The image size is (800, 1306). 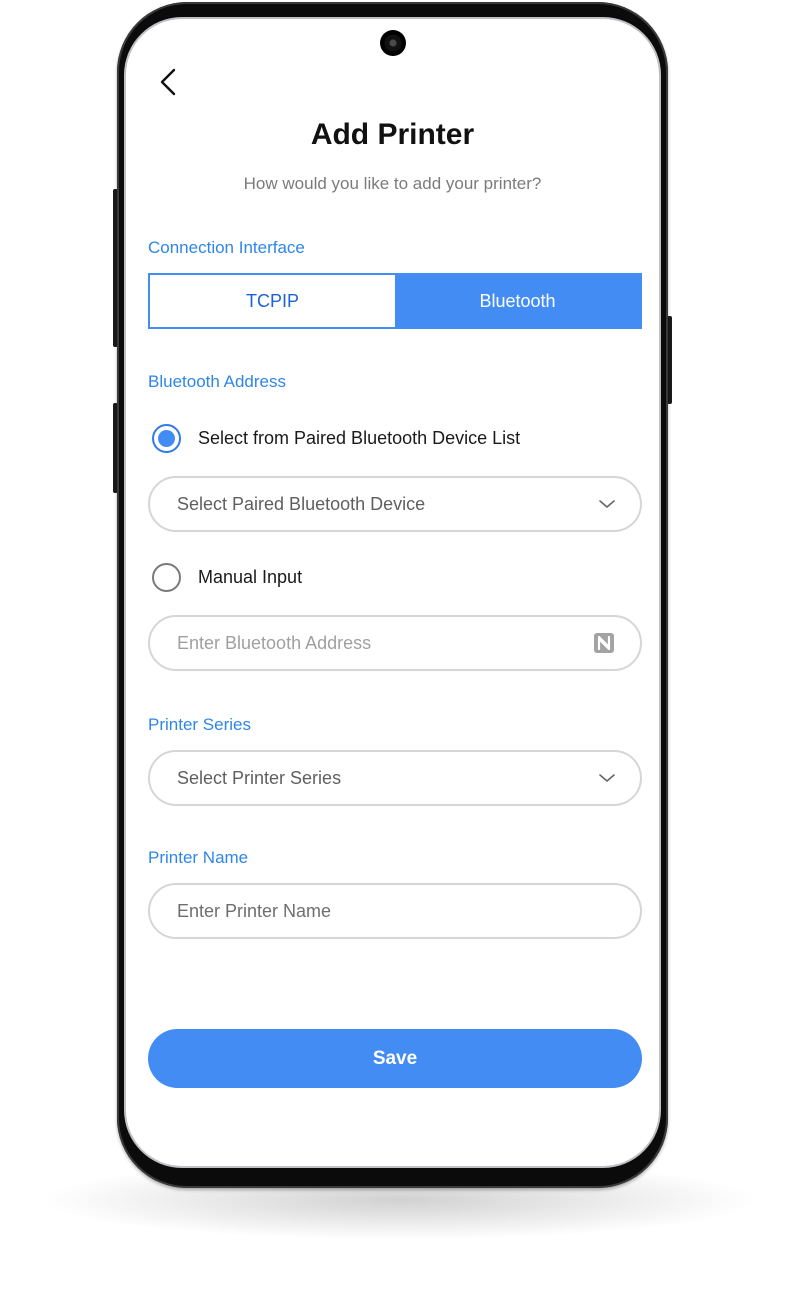 What do you see at coordinates (393, 43) in the screenshot?
I see `front-camera` at bounding box center [393, 43].